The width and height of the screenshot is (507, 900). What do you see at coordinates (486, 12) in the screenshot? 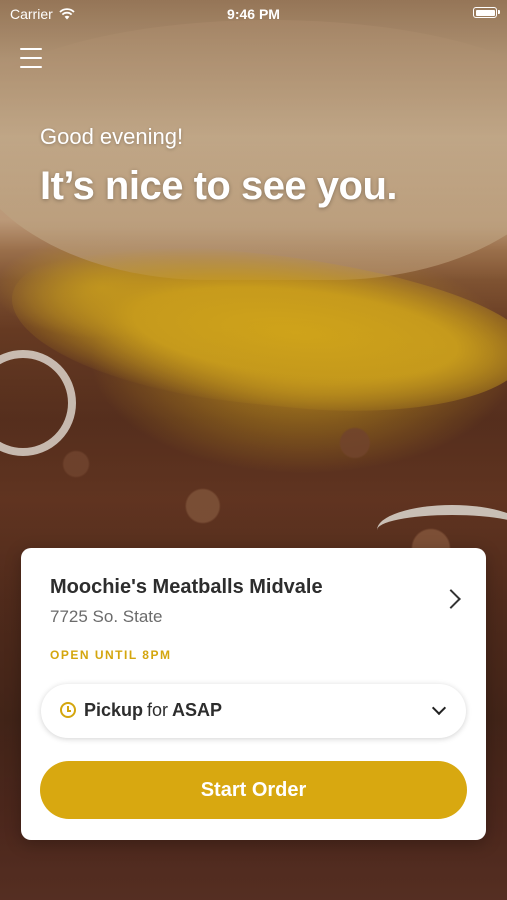
I see `battery-icon` at bounding box center [486, 12].